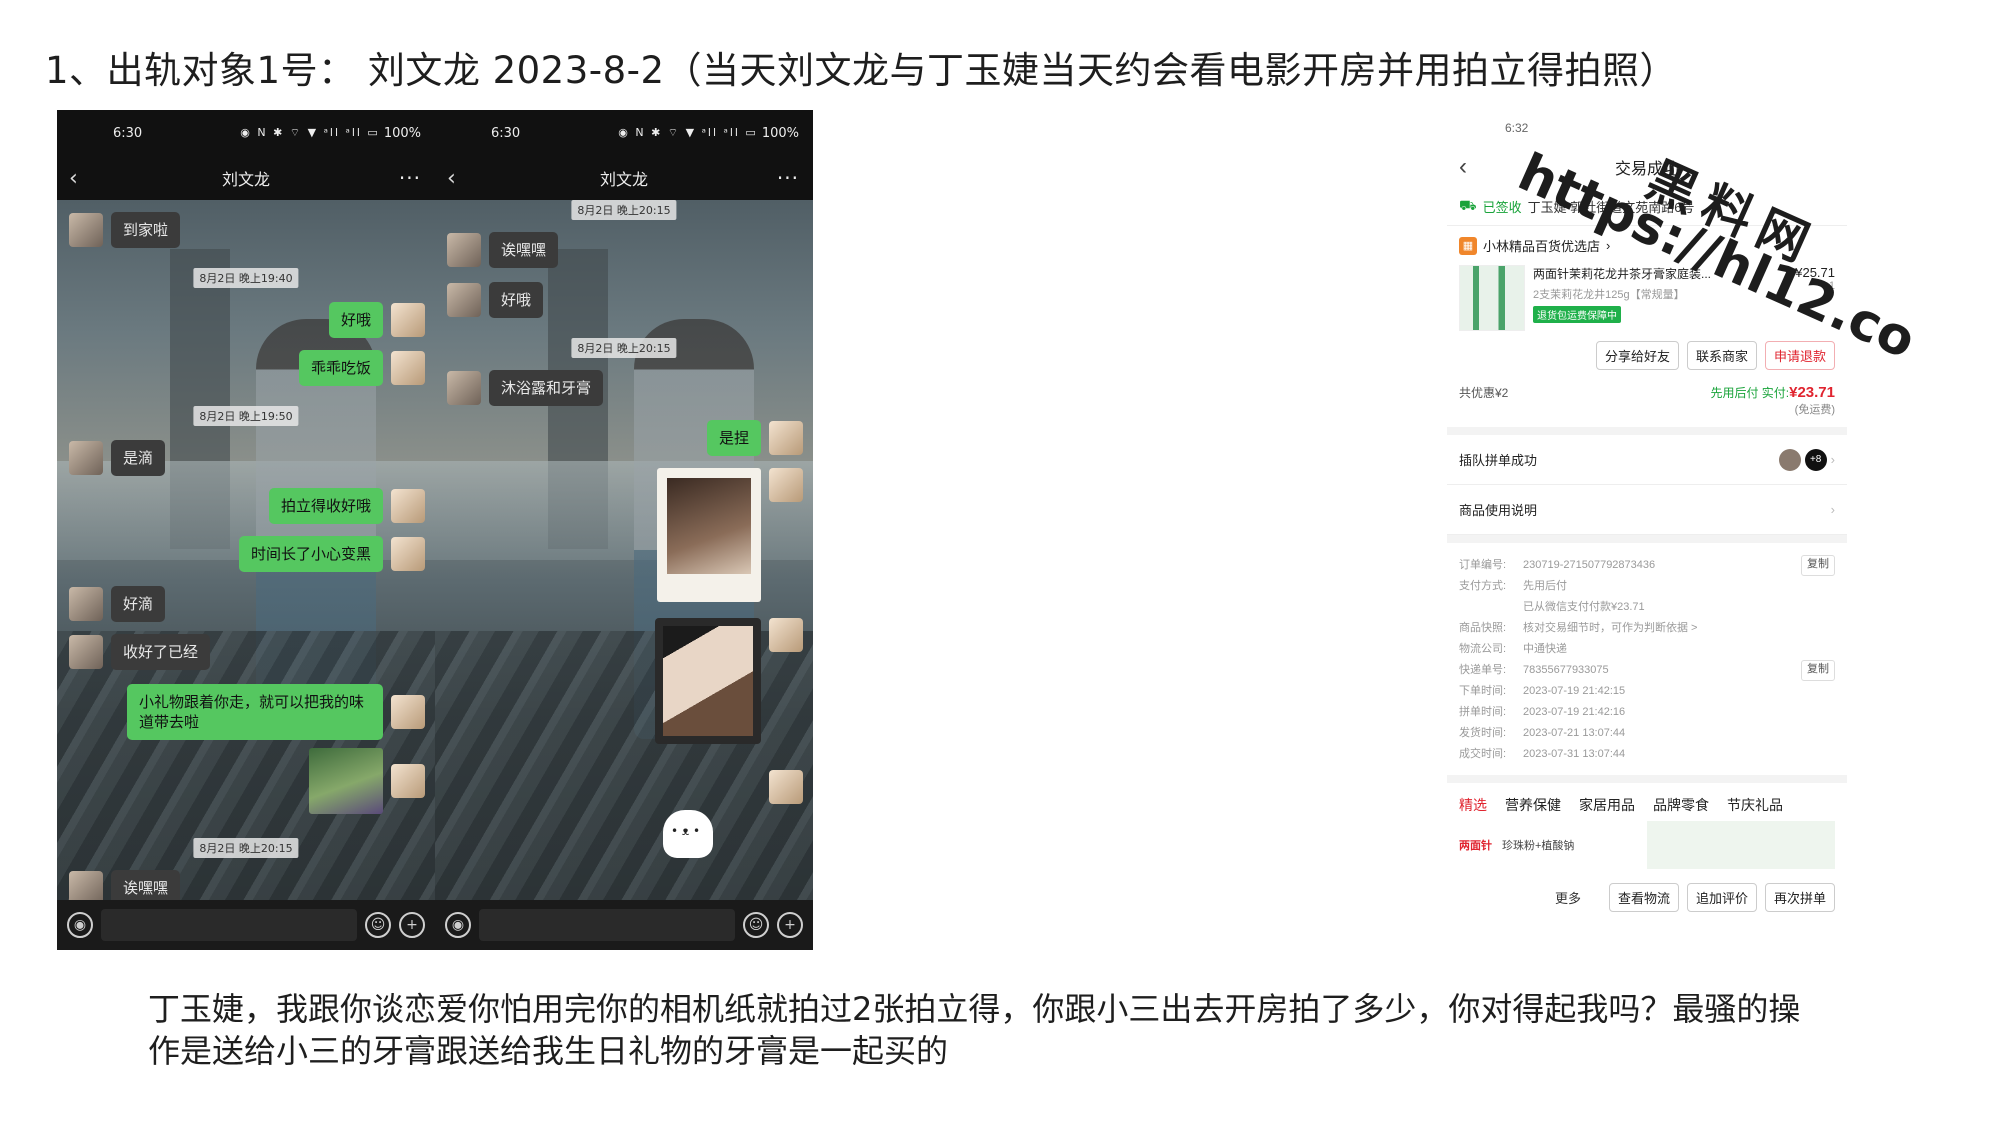  I want to click on image-message, so click(346, 781).